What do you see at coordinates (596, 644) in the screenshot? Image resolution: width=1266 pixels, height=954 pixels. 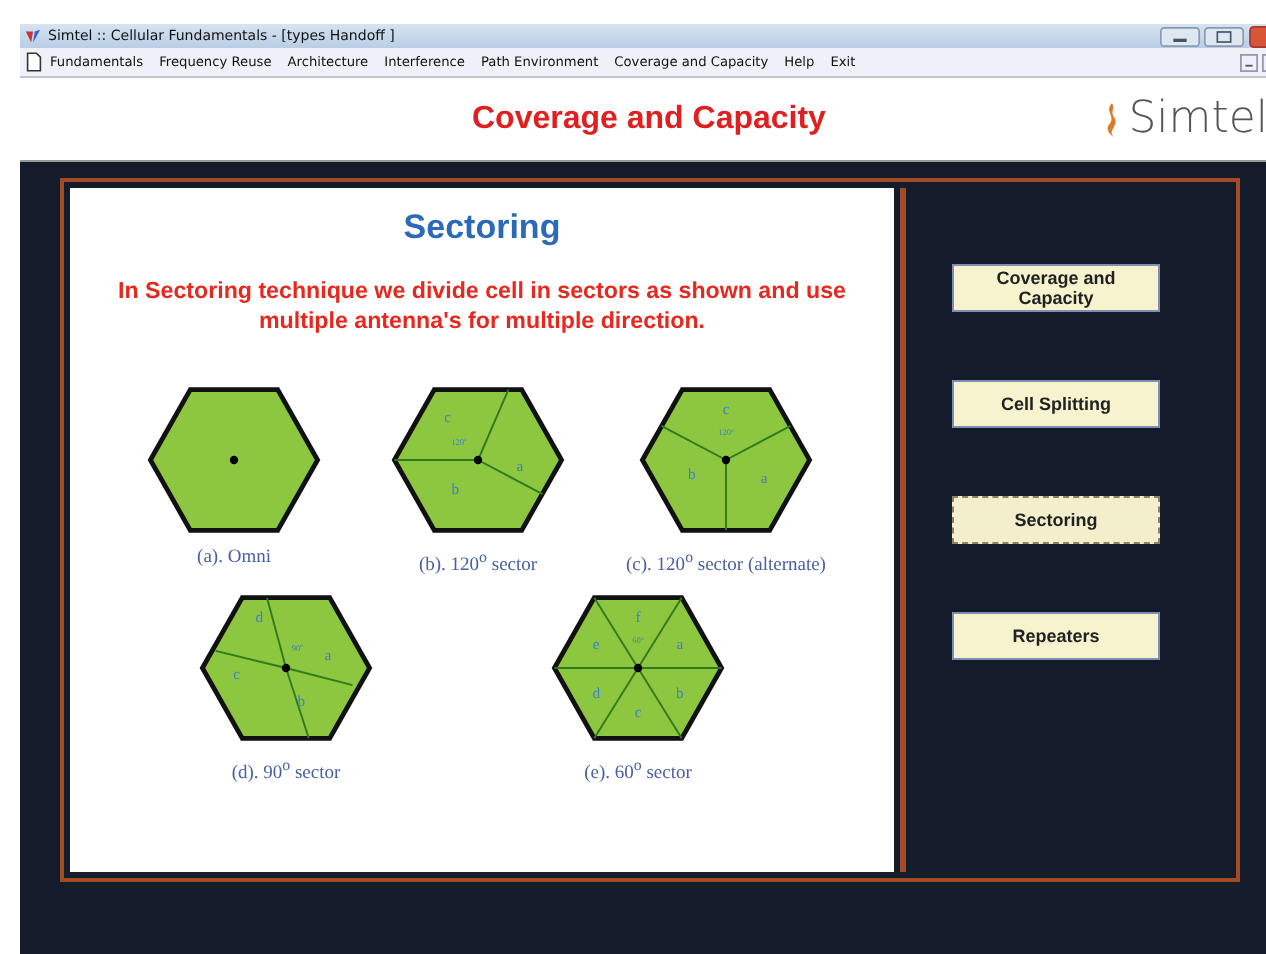 I see `sector-label: e` at bounding box center [596, 644].